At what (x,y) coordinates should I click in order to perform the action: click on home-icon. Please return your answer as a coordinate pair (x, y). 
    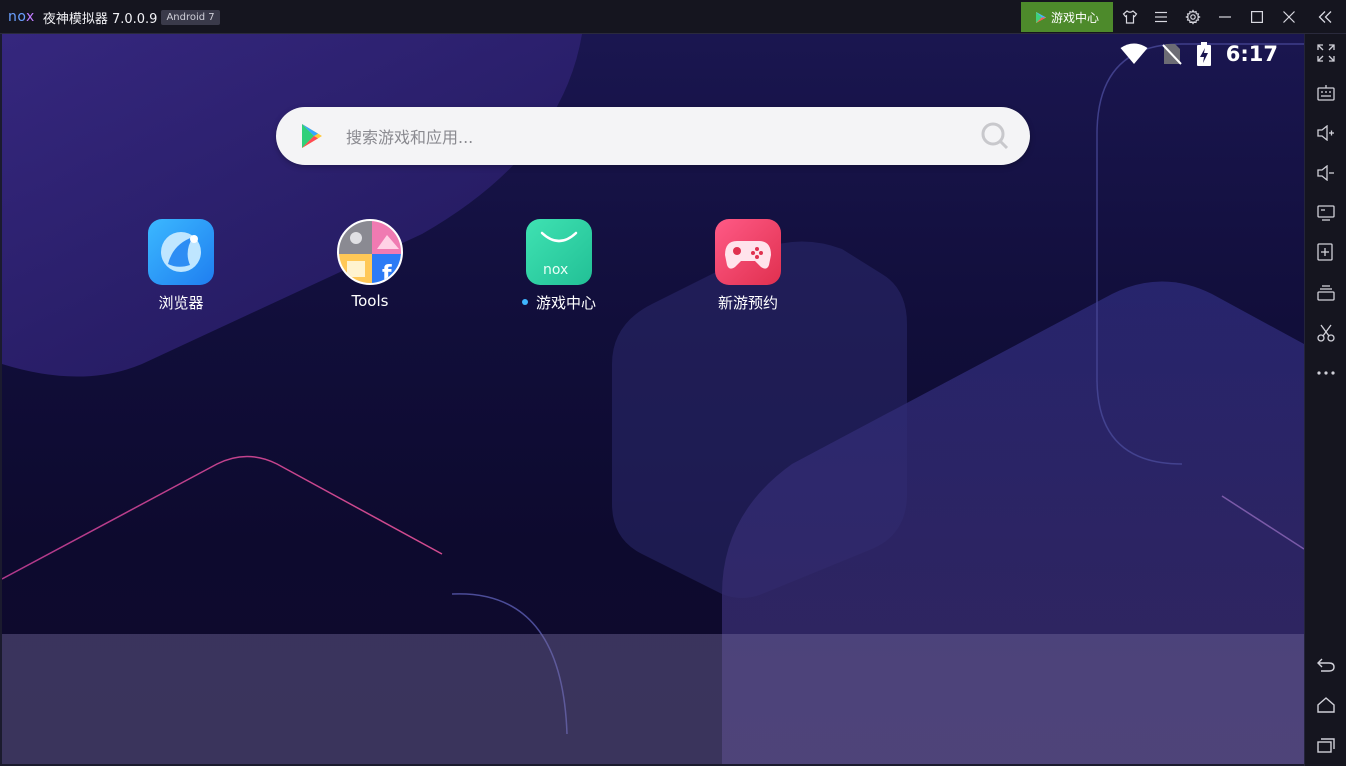
    Looking at the image, I should click on (1326, 705).